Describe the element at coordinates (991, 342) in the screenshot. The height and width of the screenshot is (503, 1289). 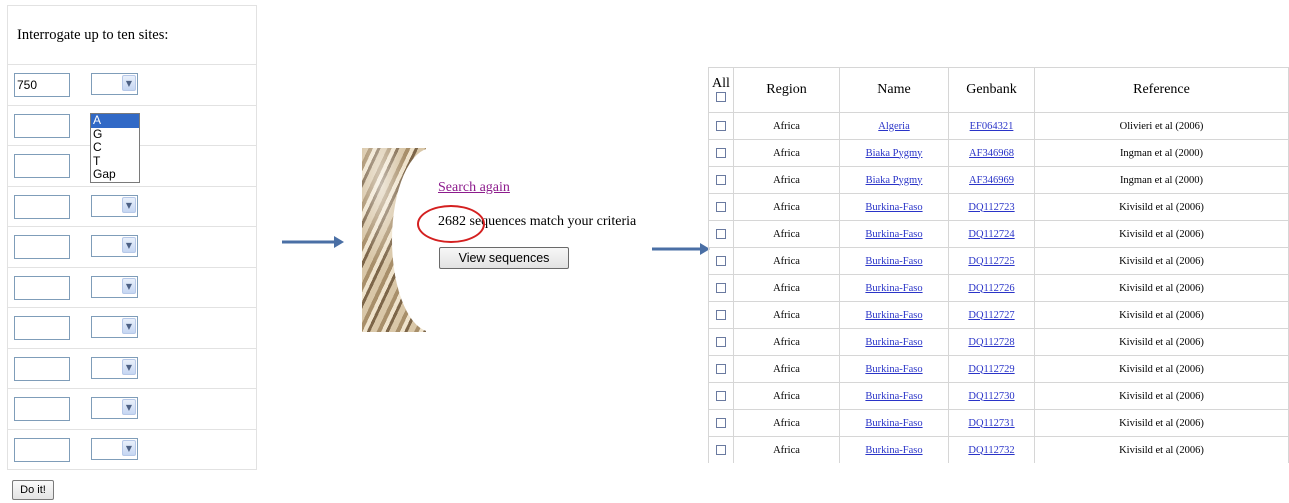
I see `genbank-link: DQ112728` at that location.